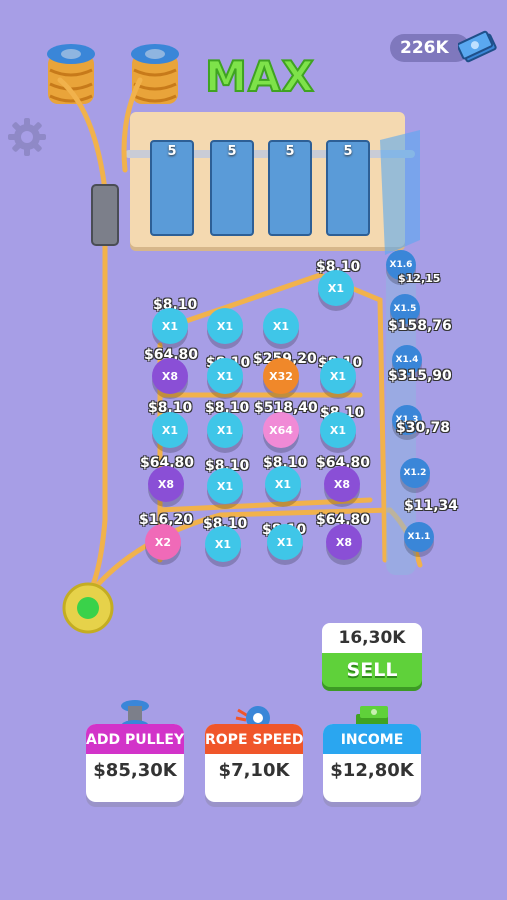 The width and height of the screenshot is (507, 900). What do you see at coordinates (420, 326) in the screenshot?
I see `multiplier-price: $158,76` at bounding box center [420, 326].